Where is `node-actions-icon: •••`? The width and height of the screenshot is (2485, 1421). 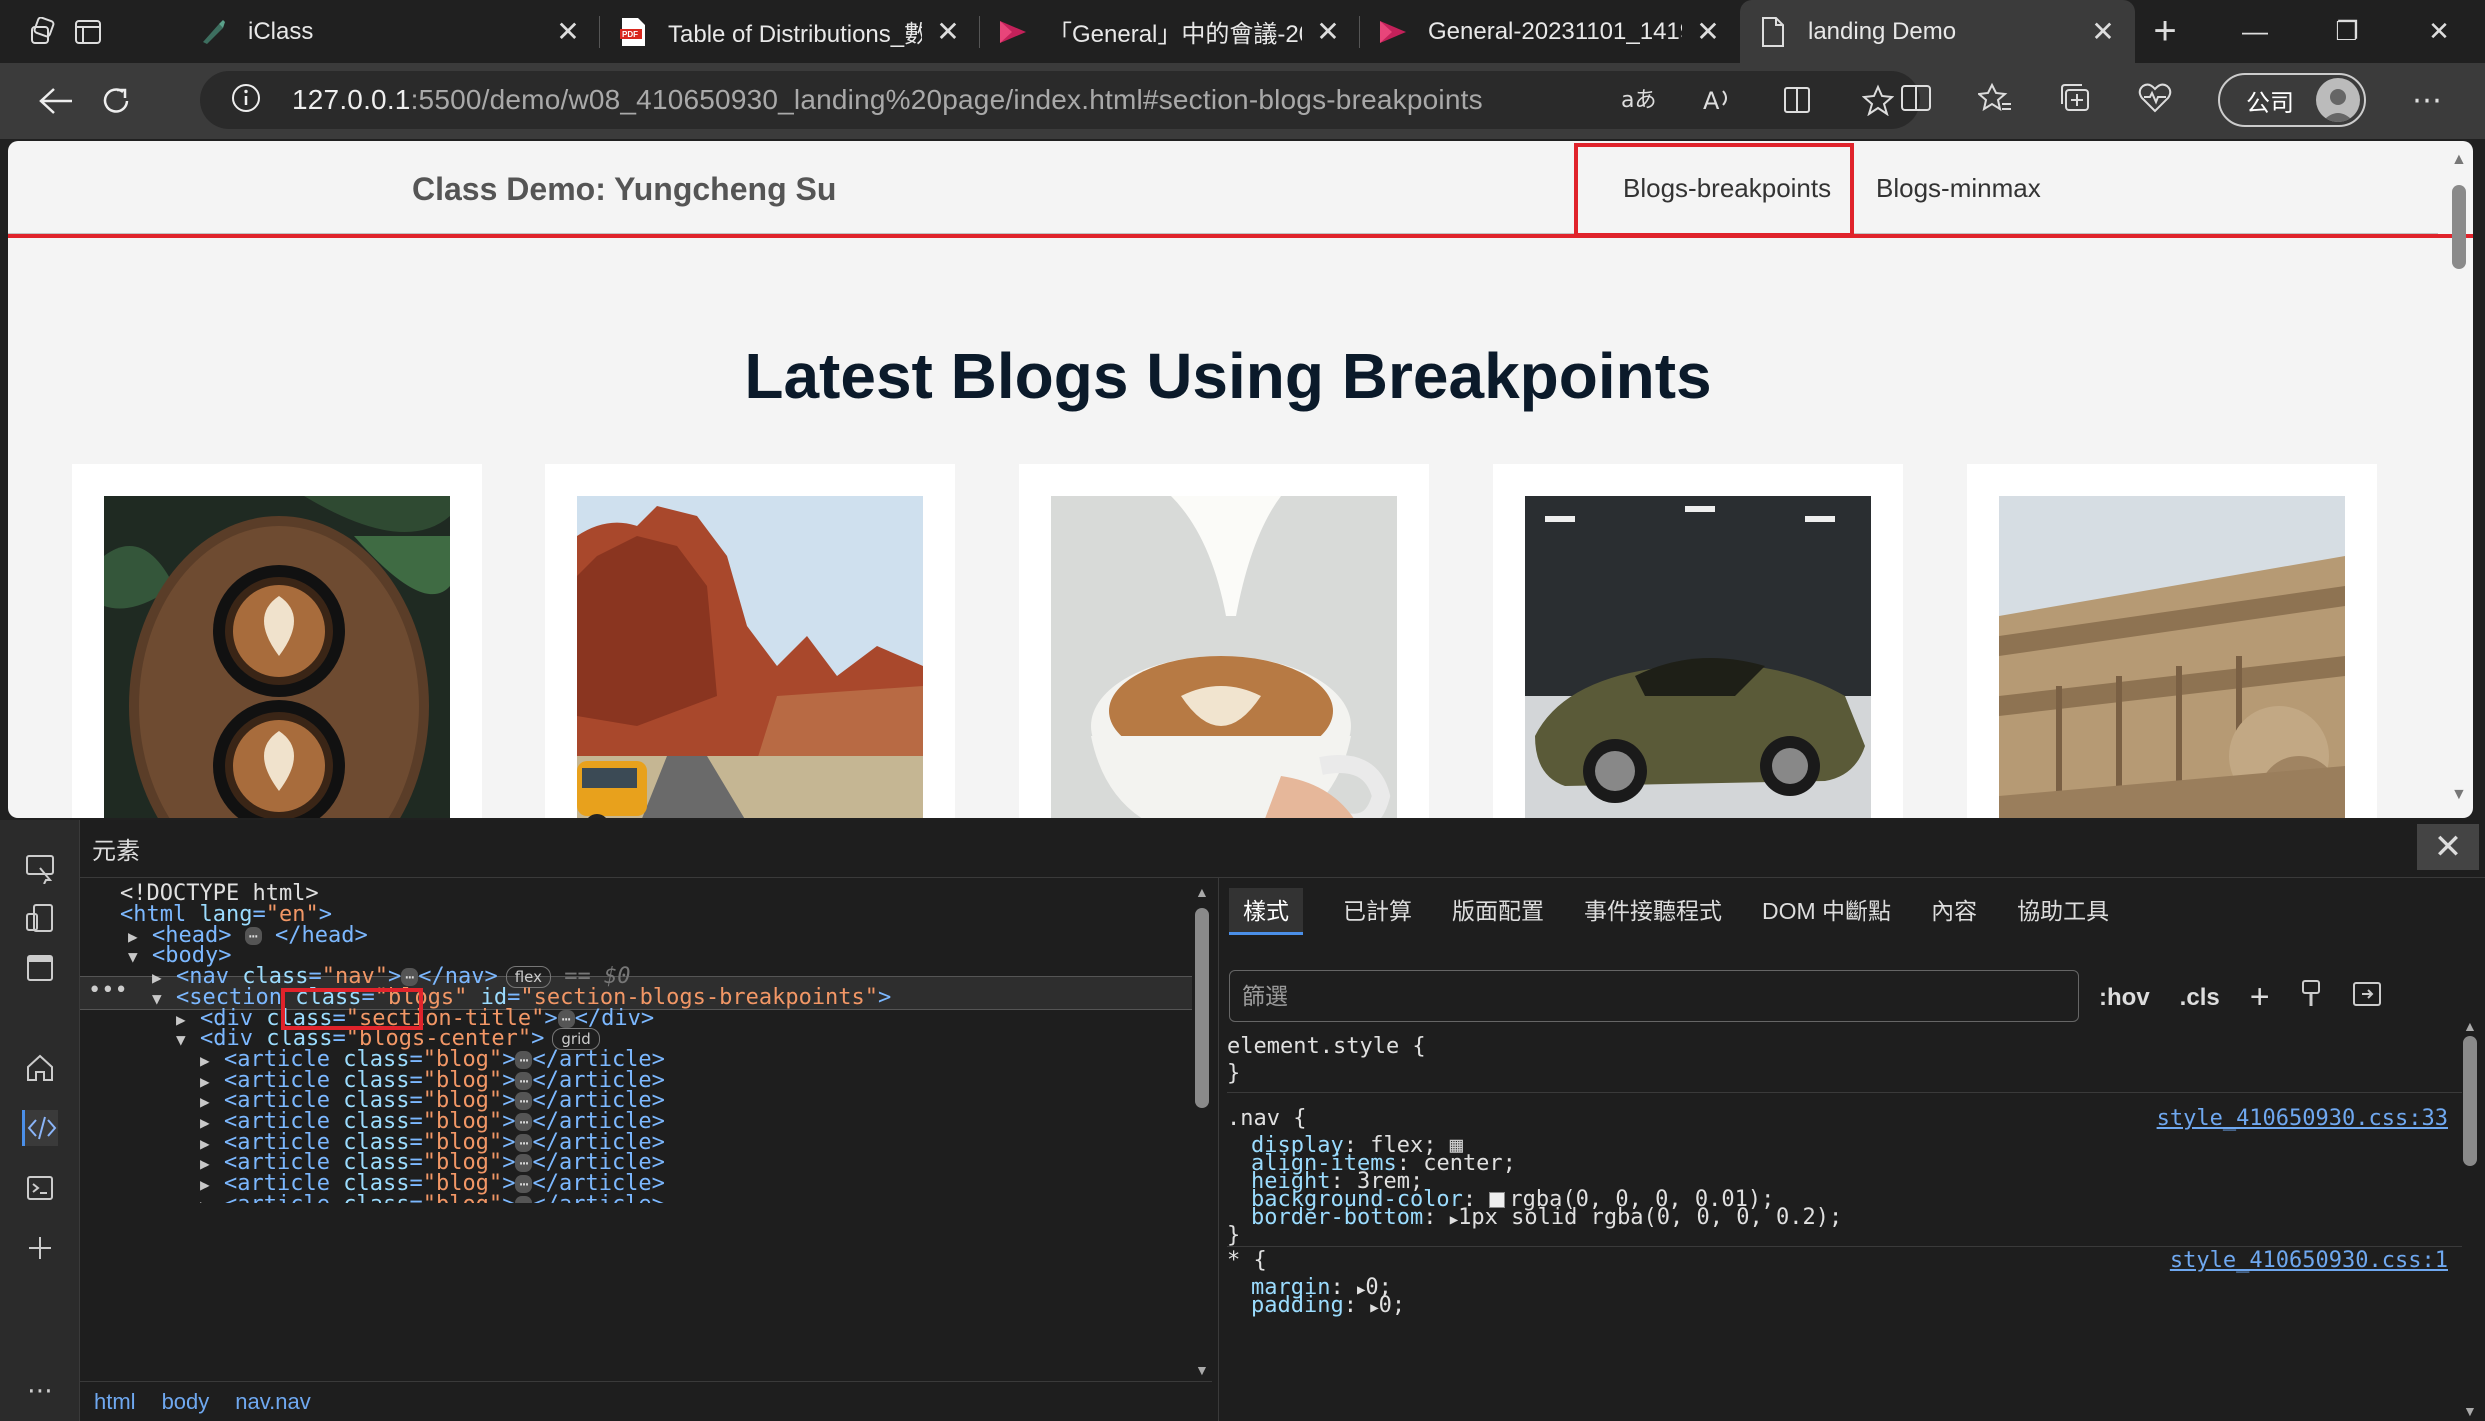
node-actions-icon: ••• is located at coordinates (108, 990).